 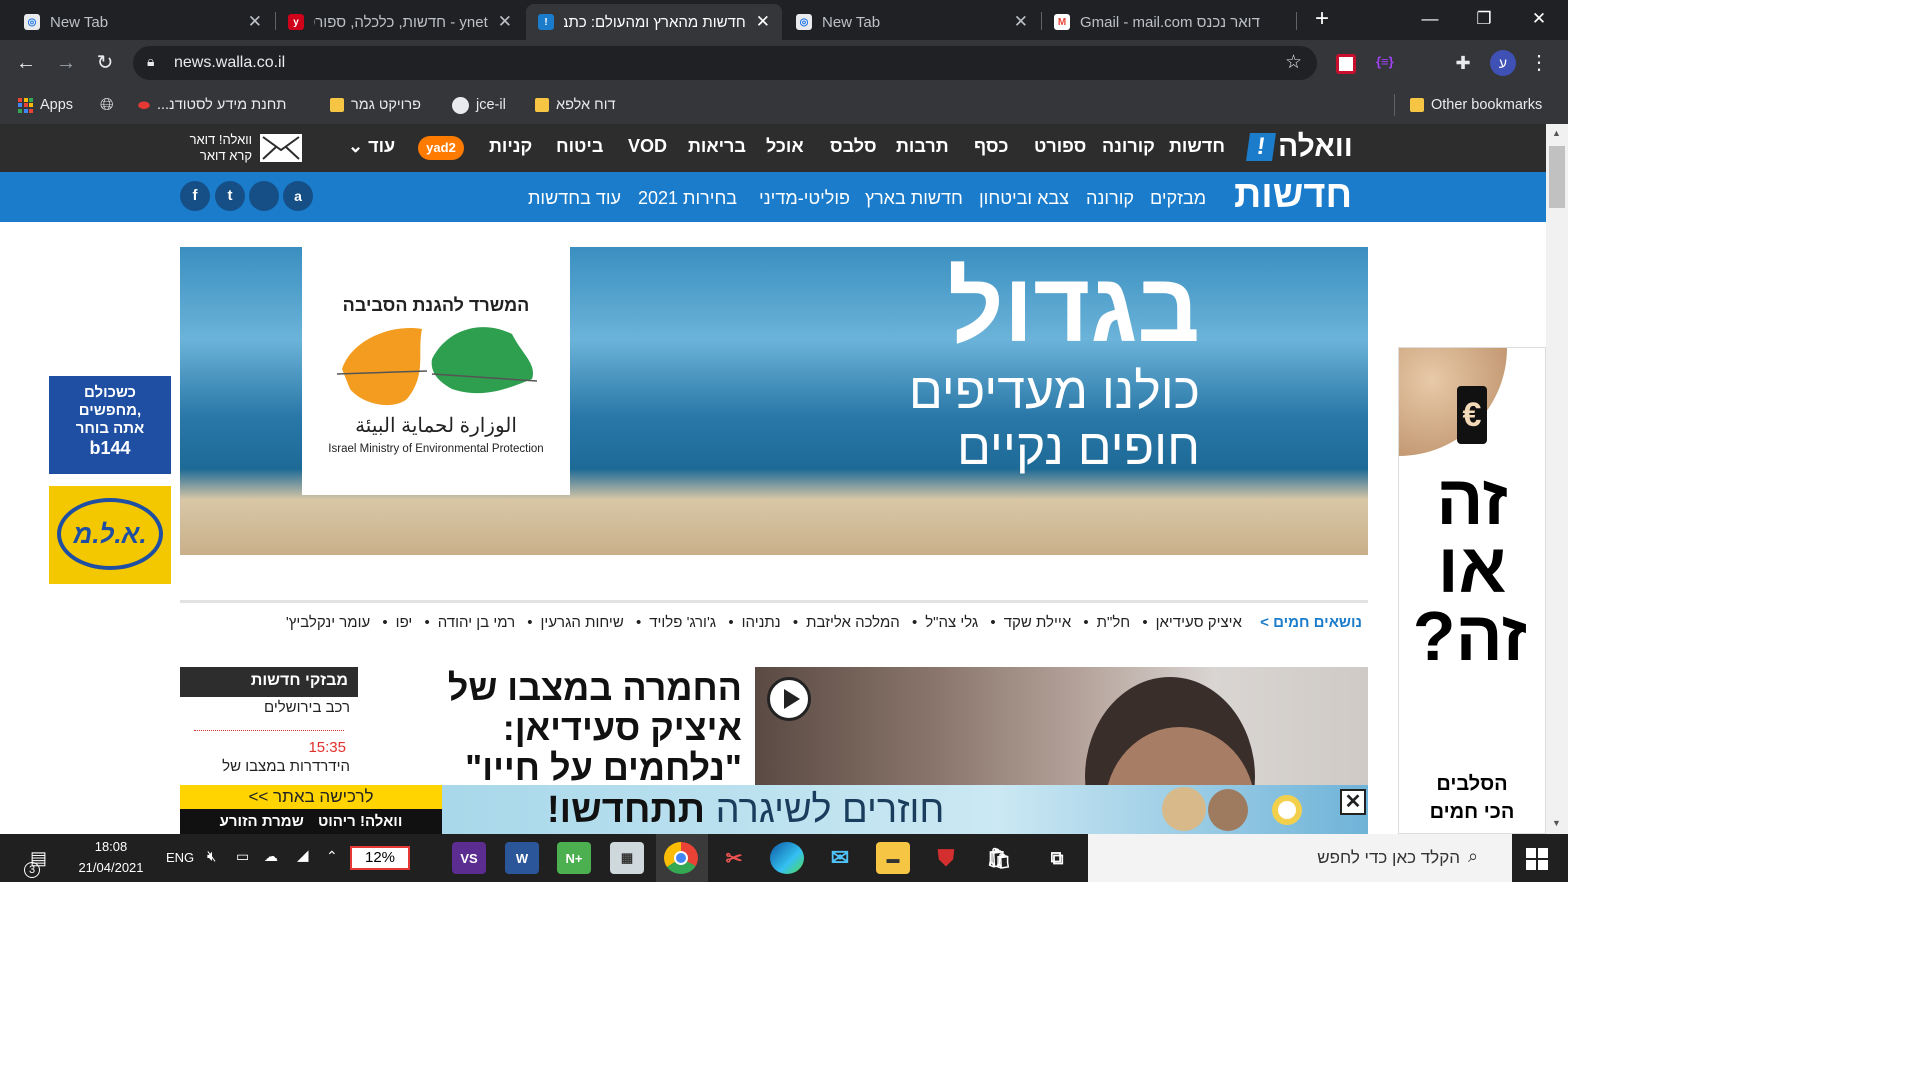 I want to click on hot-topic: איציק סעידיאן, so click(x=1199, y=622).